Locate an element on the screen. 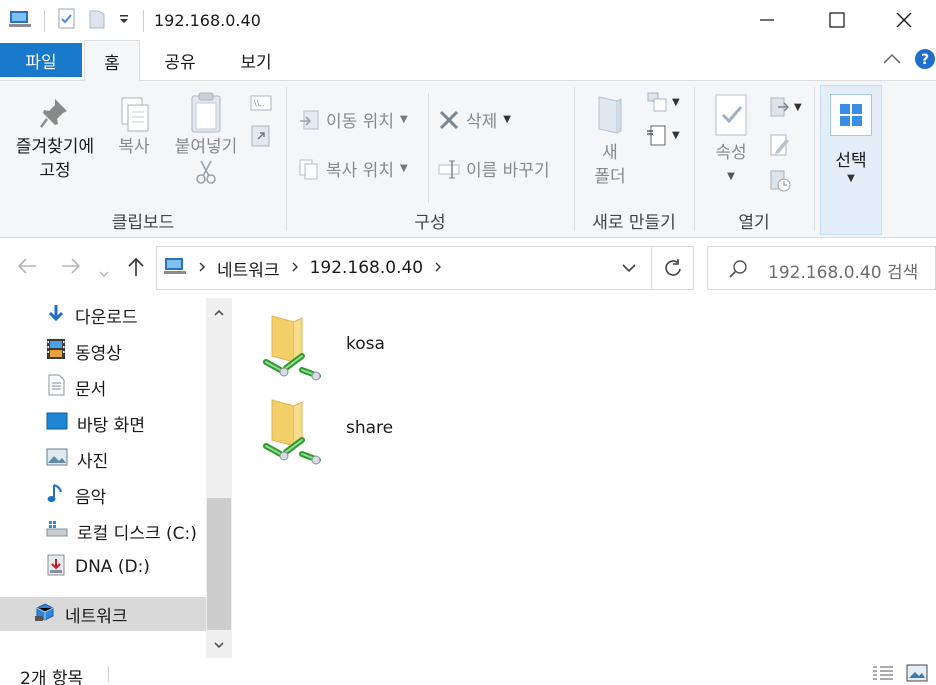  history-button is located at coordinates (780, 183).